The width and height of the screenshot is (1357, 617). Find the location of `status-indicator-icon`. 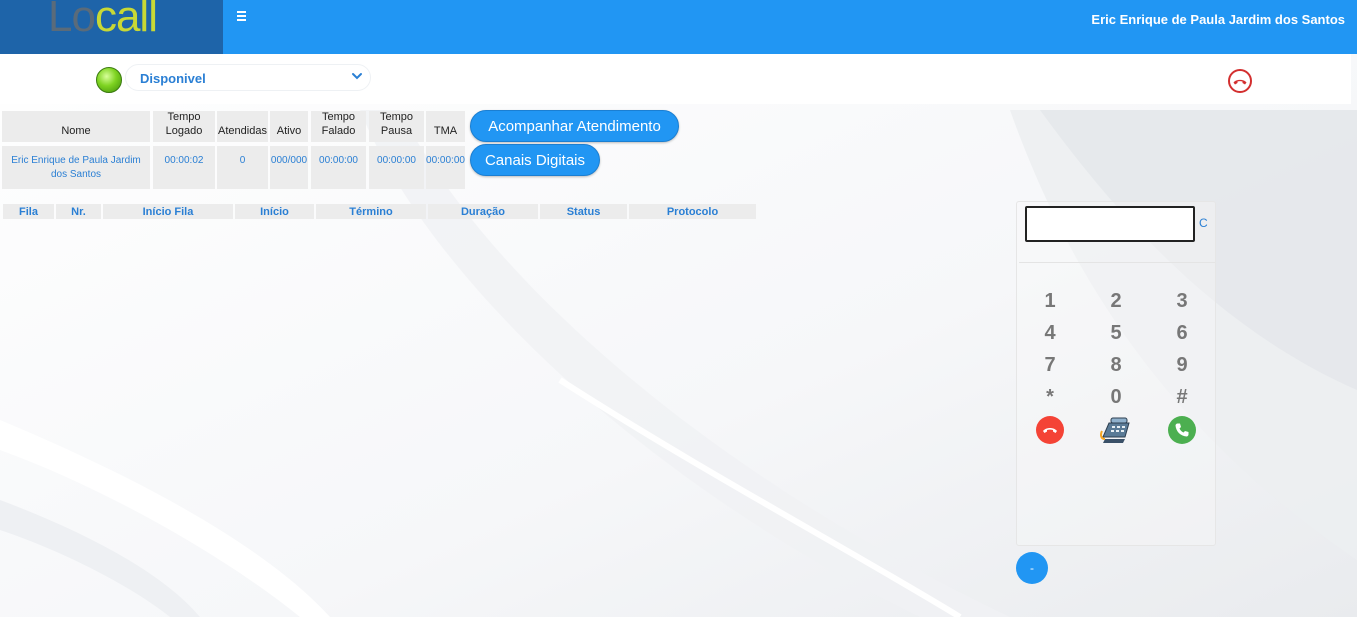

status-indicator-icon is located at coordinates (109, 80).